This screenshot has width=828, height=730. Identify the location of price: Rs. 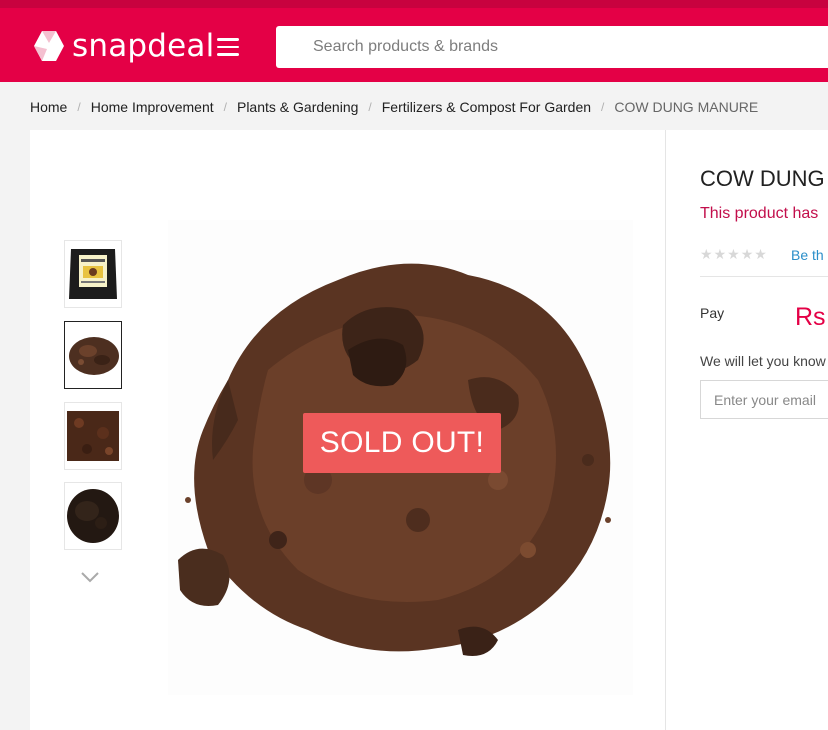
(810, 317).